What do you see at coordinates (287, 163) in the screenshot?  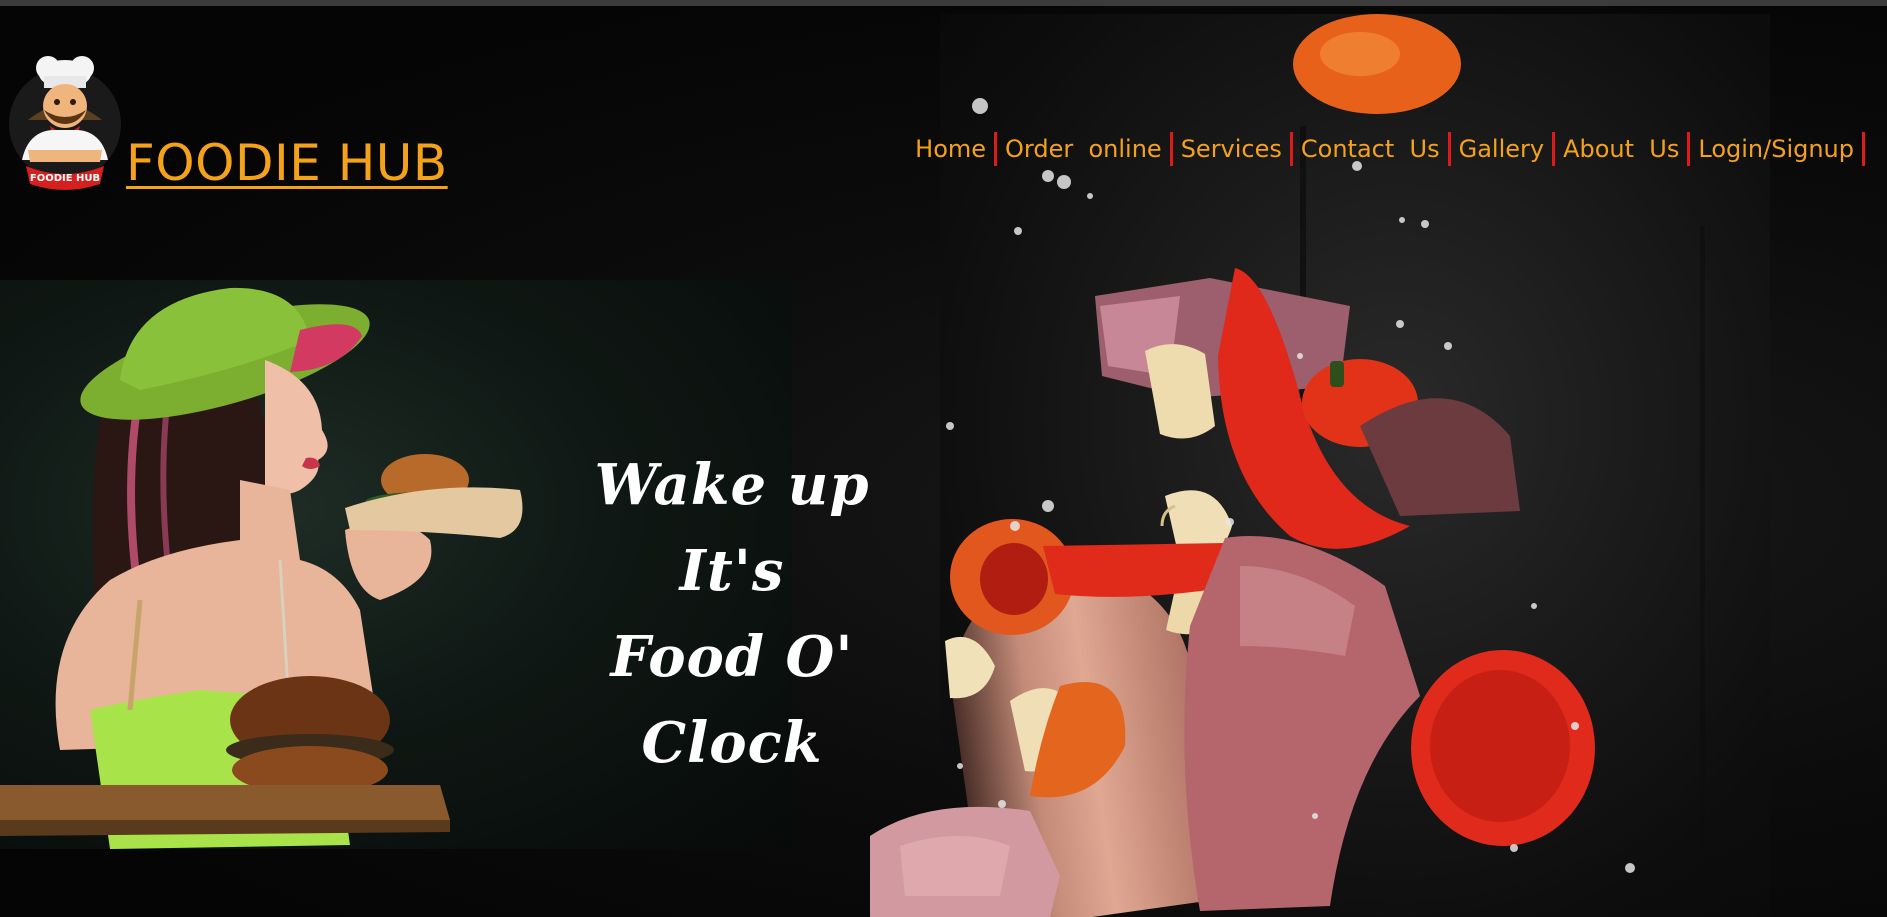 I see `brand-name-link: FOODIE HUB` at bounding box center [287, 163].